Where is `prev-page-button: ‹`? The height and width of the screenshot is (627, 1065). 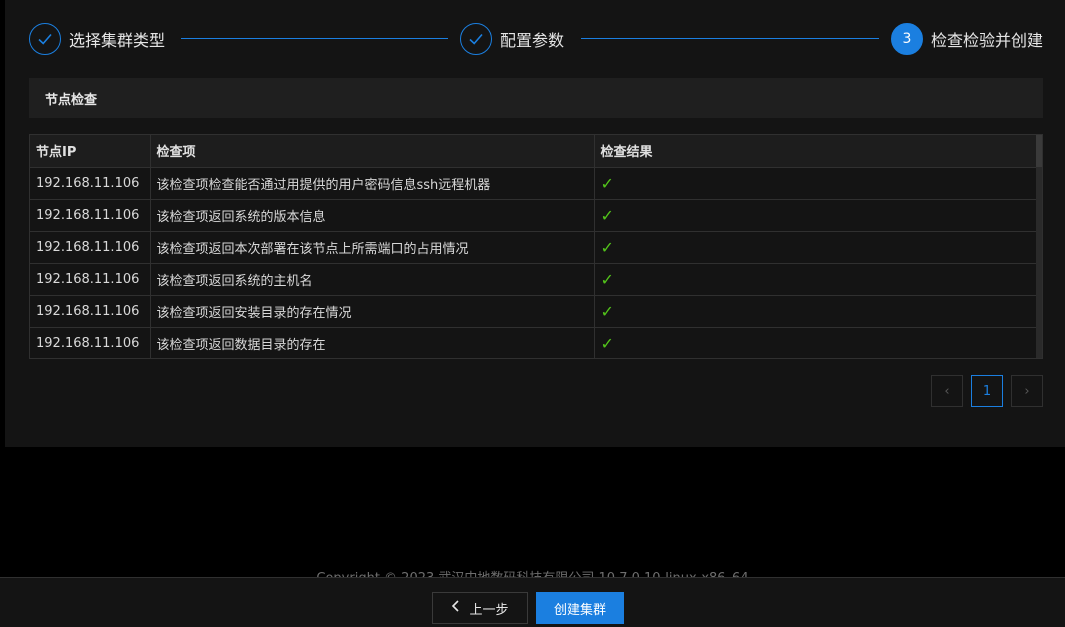
prev-page-button: ‹ is located at coordinates (947, 391).